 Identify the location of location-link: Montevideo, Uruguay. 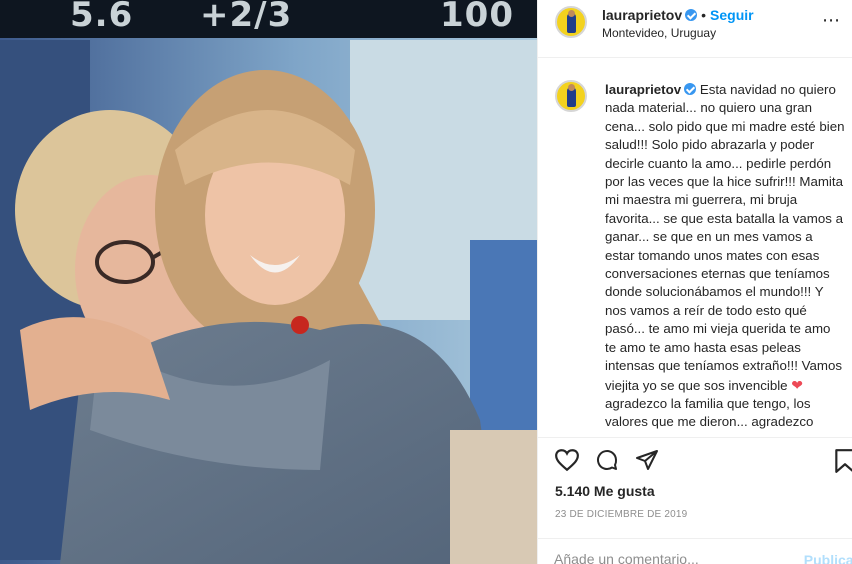
(659, 33).